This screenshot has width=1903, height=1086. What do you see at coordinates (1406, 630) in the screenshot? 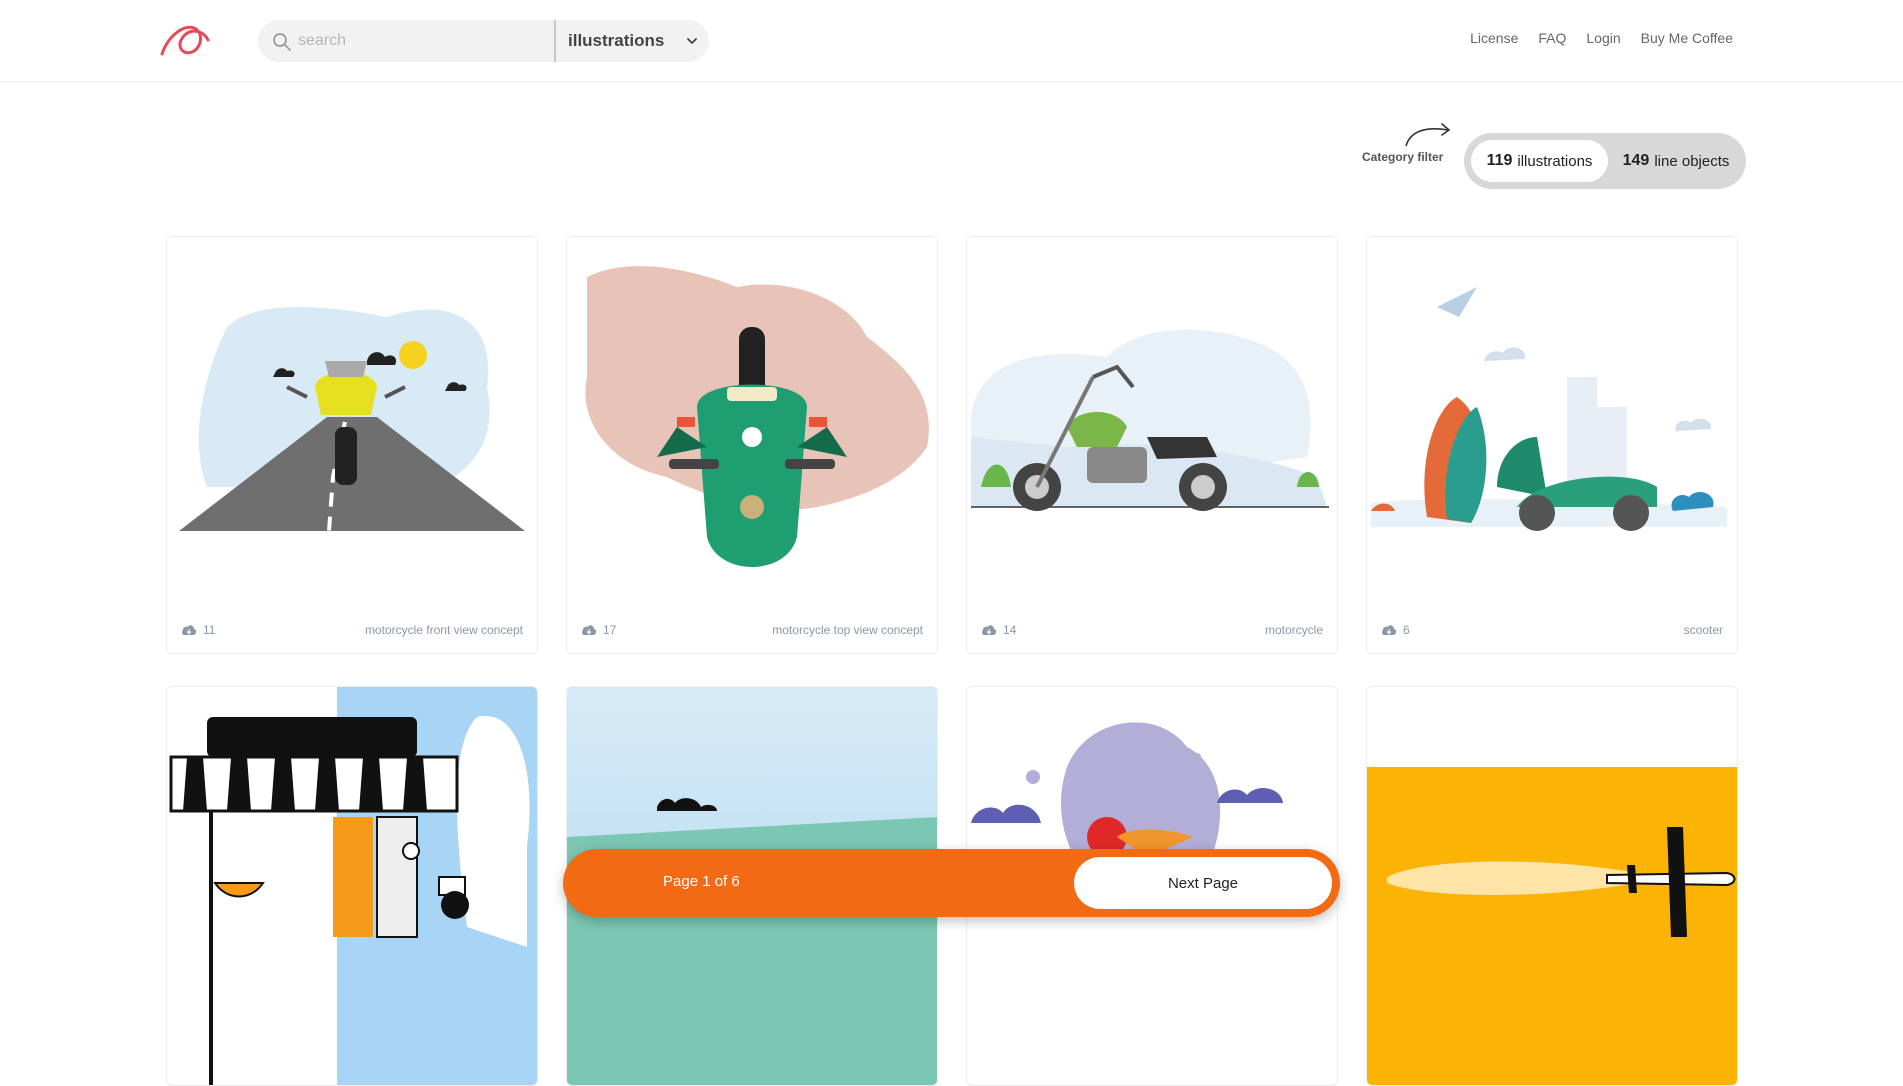
I see `download-count-value: 6` at bounding box center [1406, 630].